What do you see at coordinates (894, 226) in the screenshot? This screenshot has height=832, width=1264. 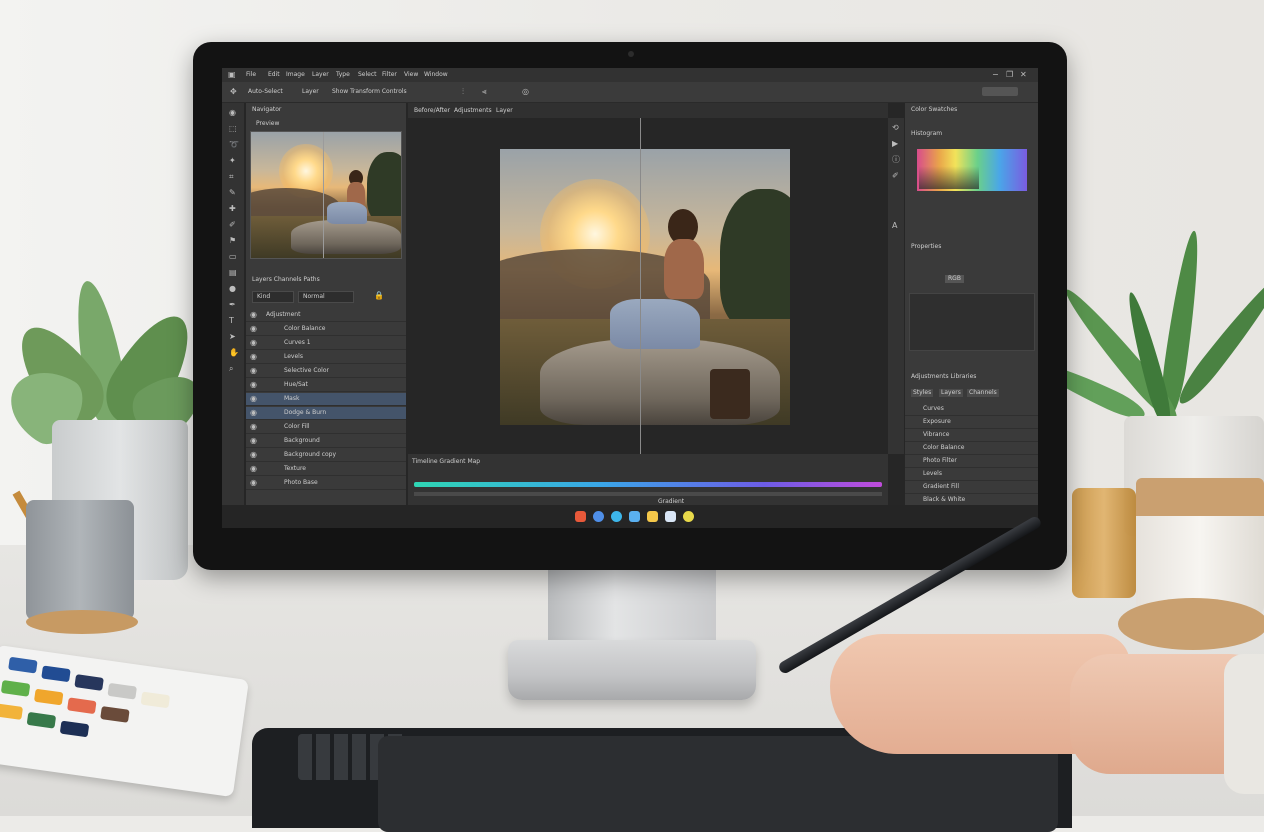 I see `character-icon: A` at bounding box center [894, 226].